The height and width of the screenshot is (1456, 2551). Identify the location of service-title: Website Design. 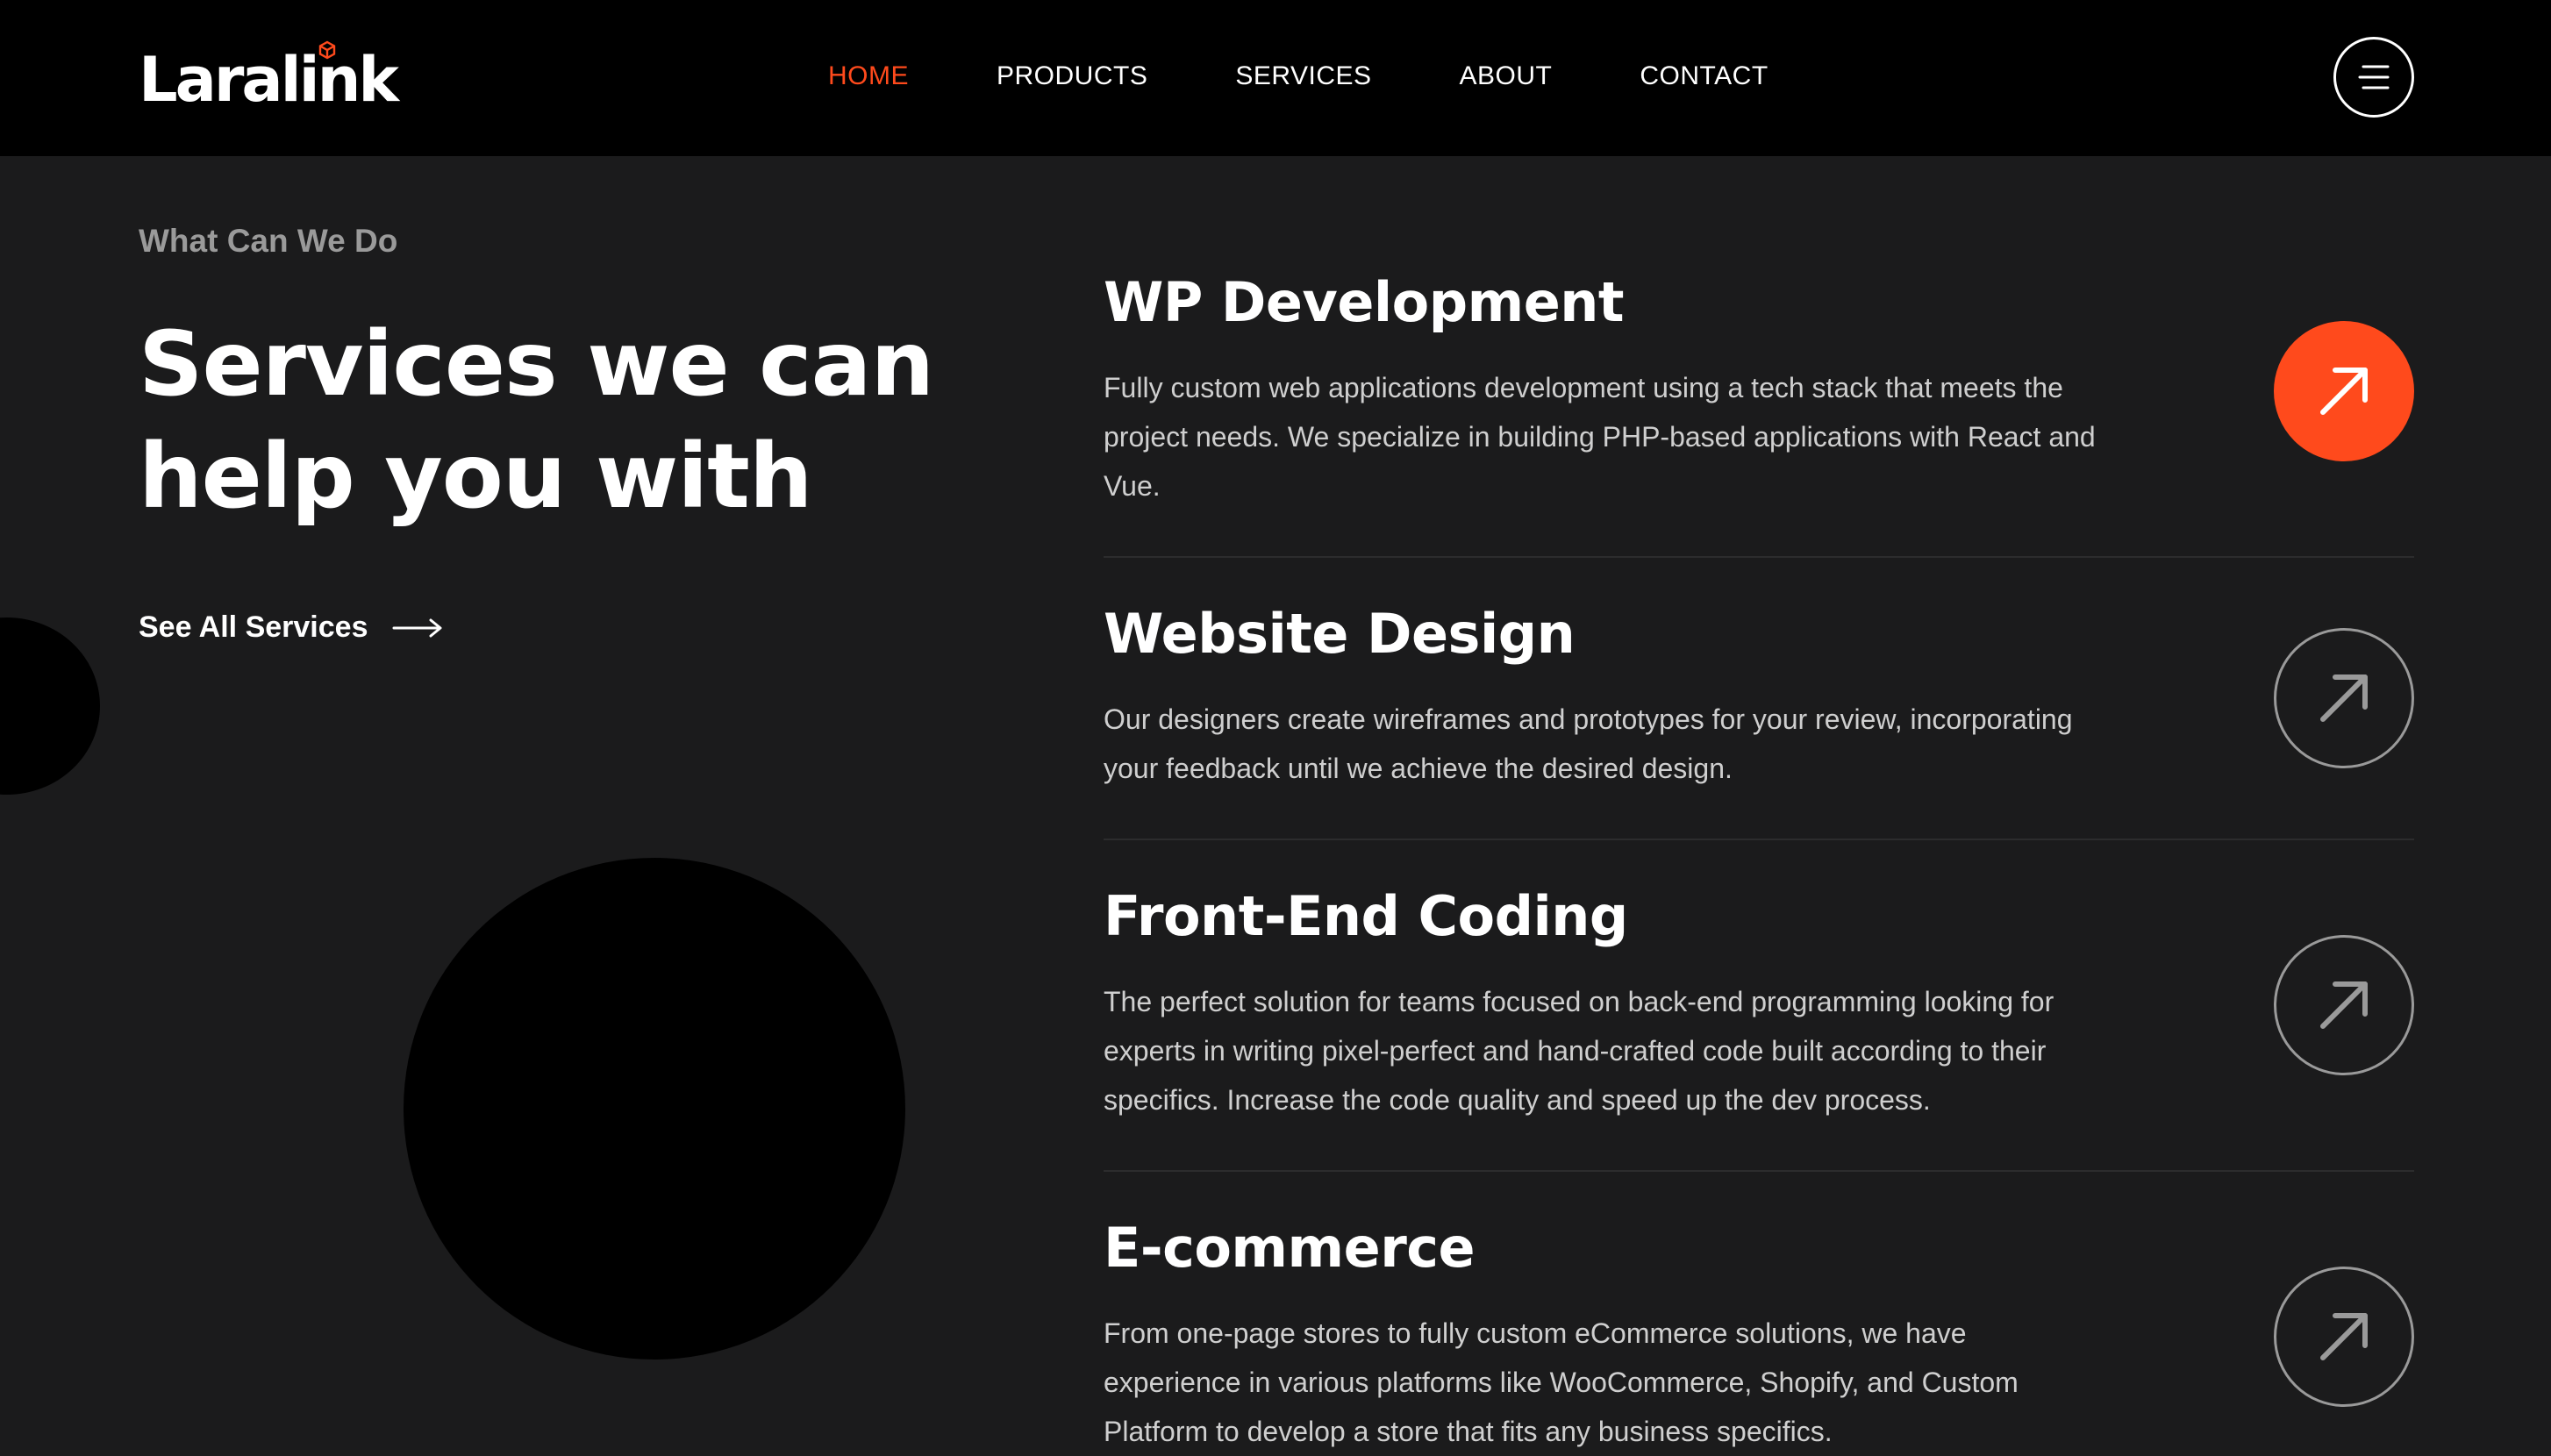
(1340, 634).